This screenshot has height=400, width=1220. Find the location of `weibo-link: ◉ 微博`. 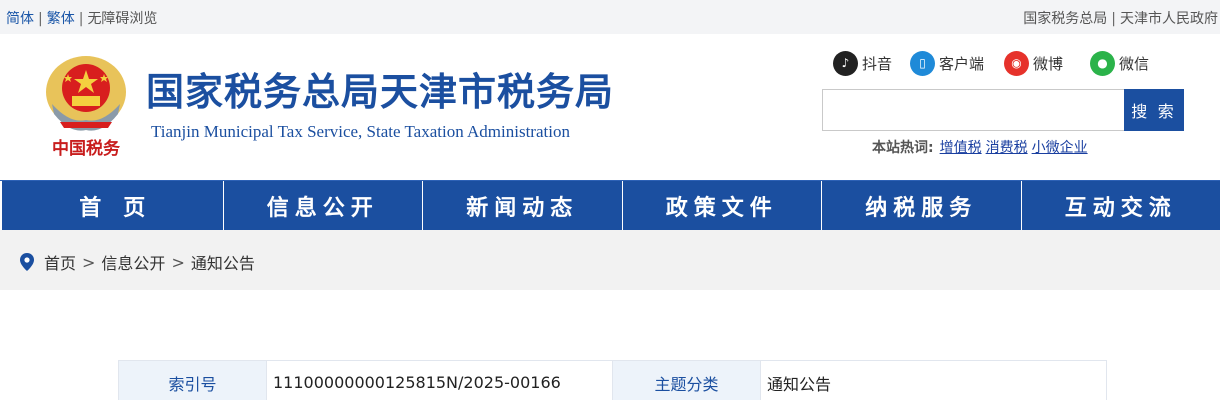

weibo-link: ◉ 微博 is located at coordinates (1033, 63).